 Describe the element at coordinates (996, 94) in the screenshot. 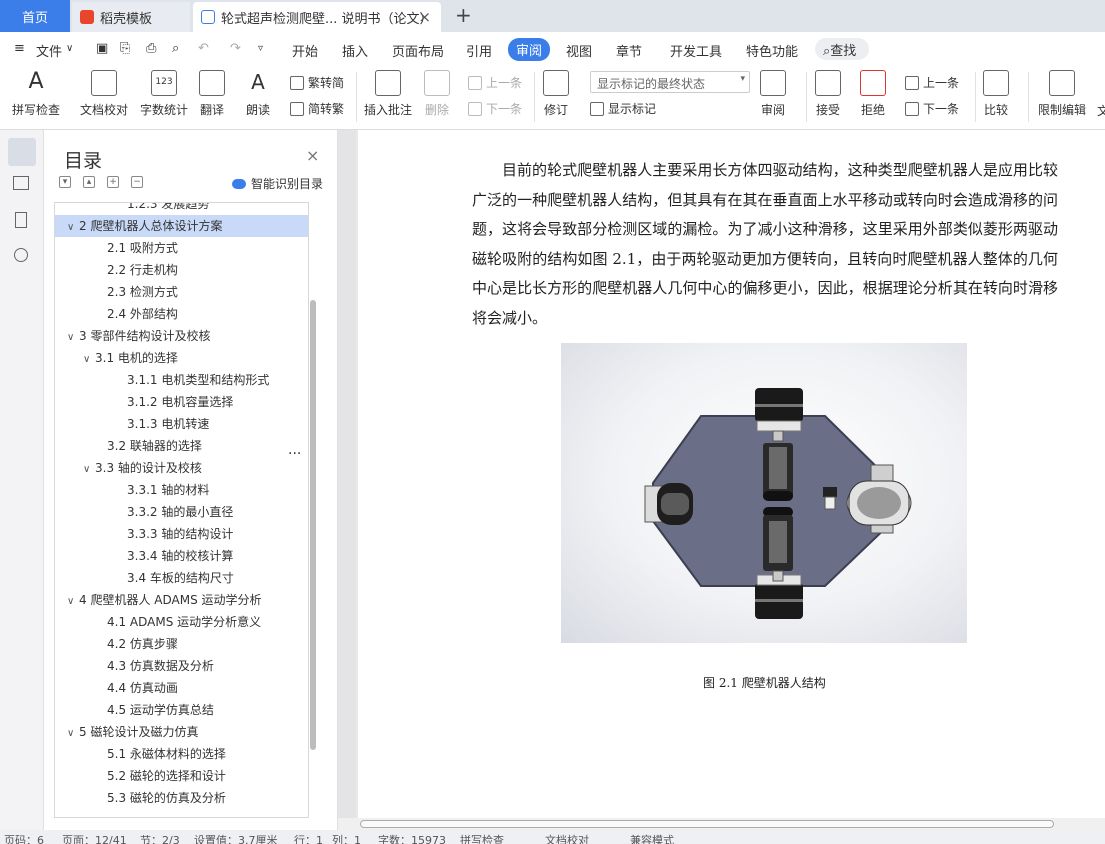

I see `compare-button: 比较` at that location.